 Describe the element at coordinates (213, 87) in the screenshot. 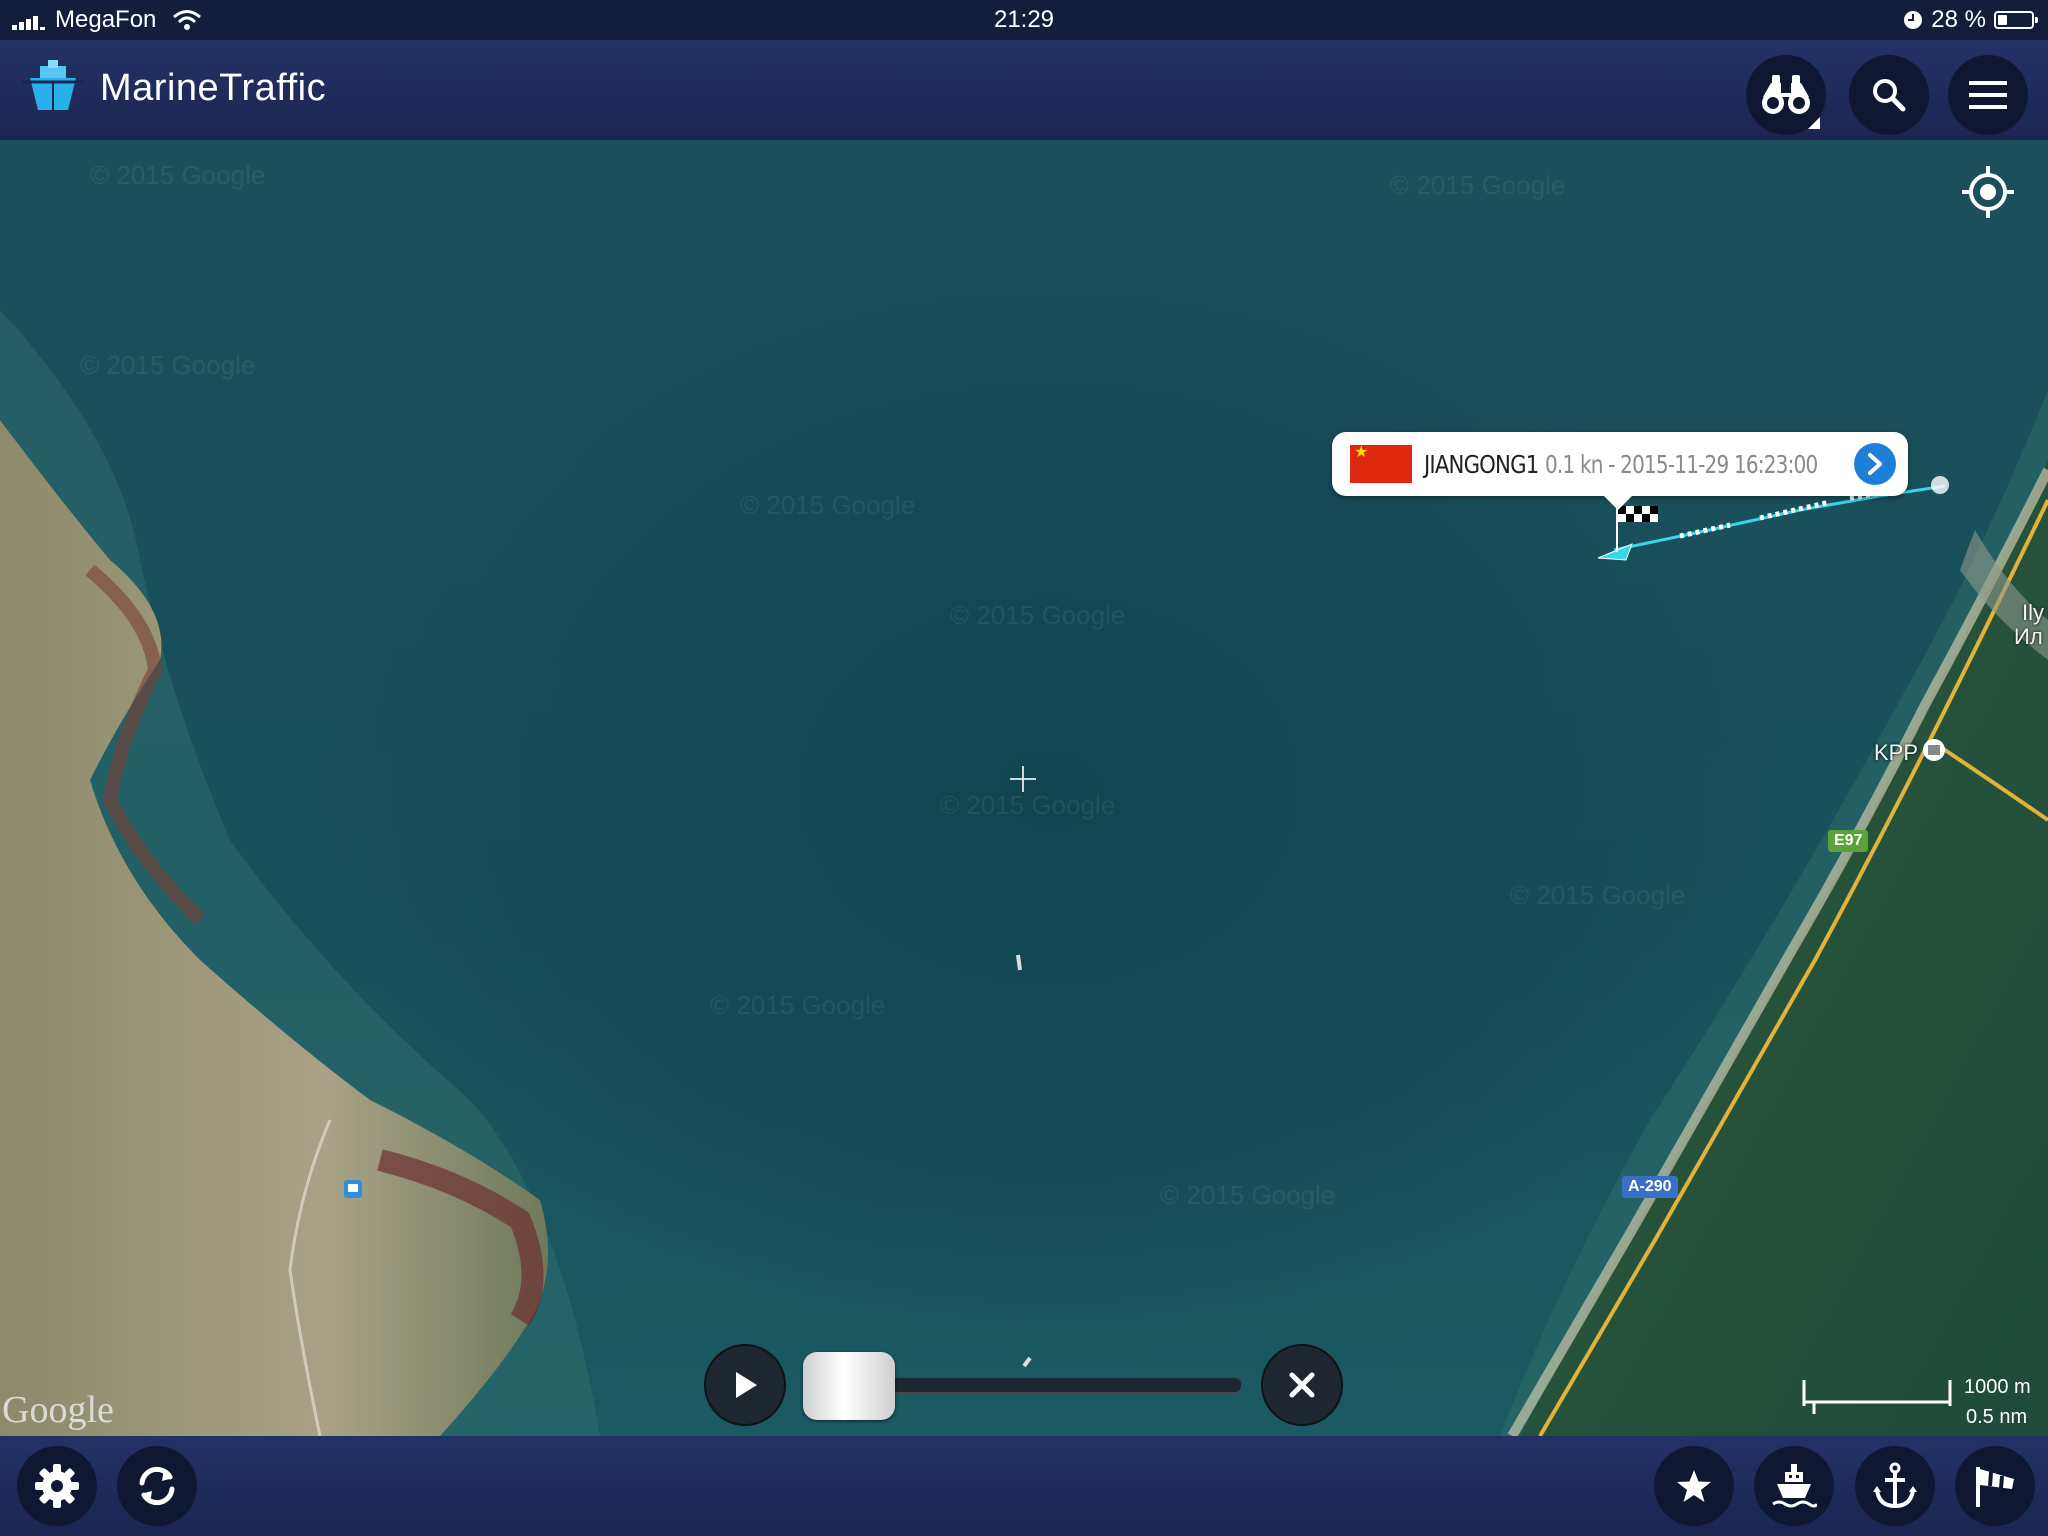

I see `app-title: MarineTraffic` at that location.